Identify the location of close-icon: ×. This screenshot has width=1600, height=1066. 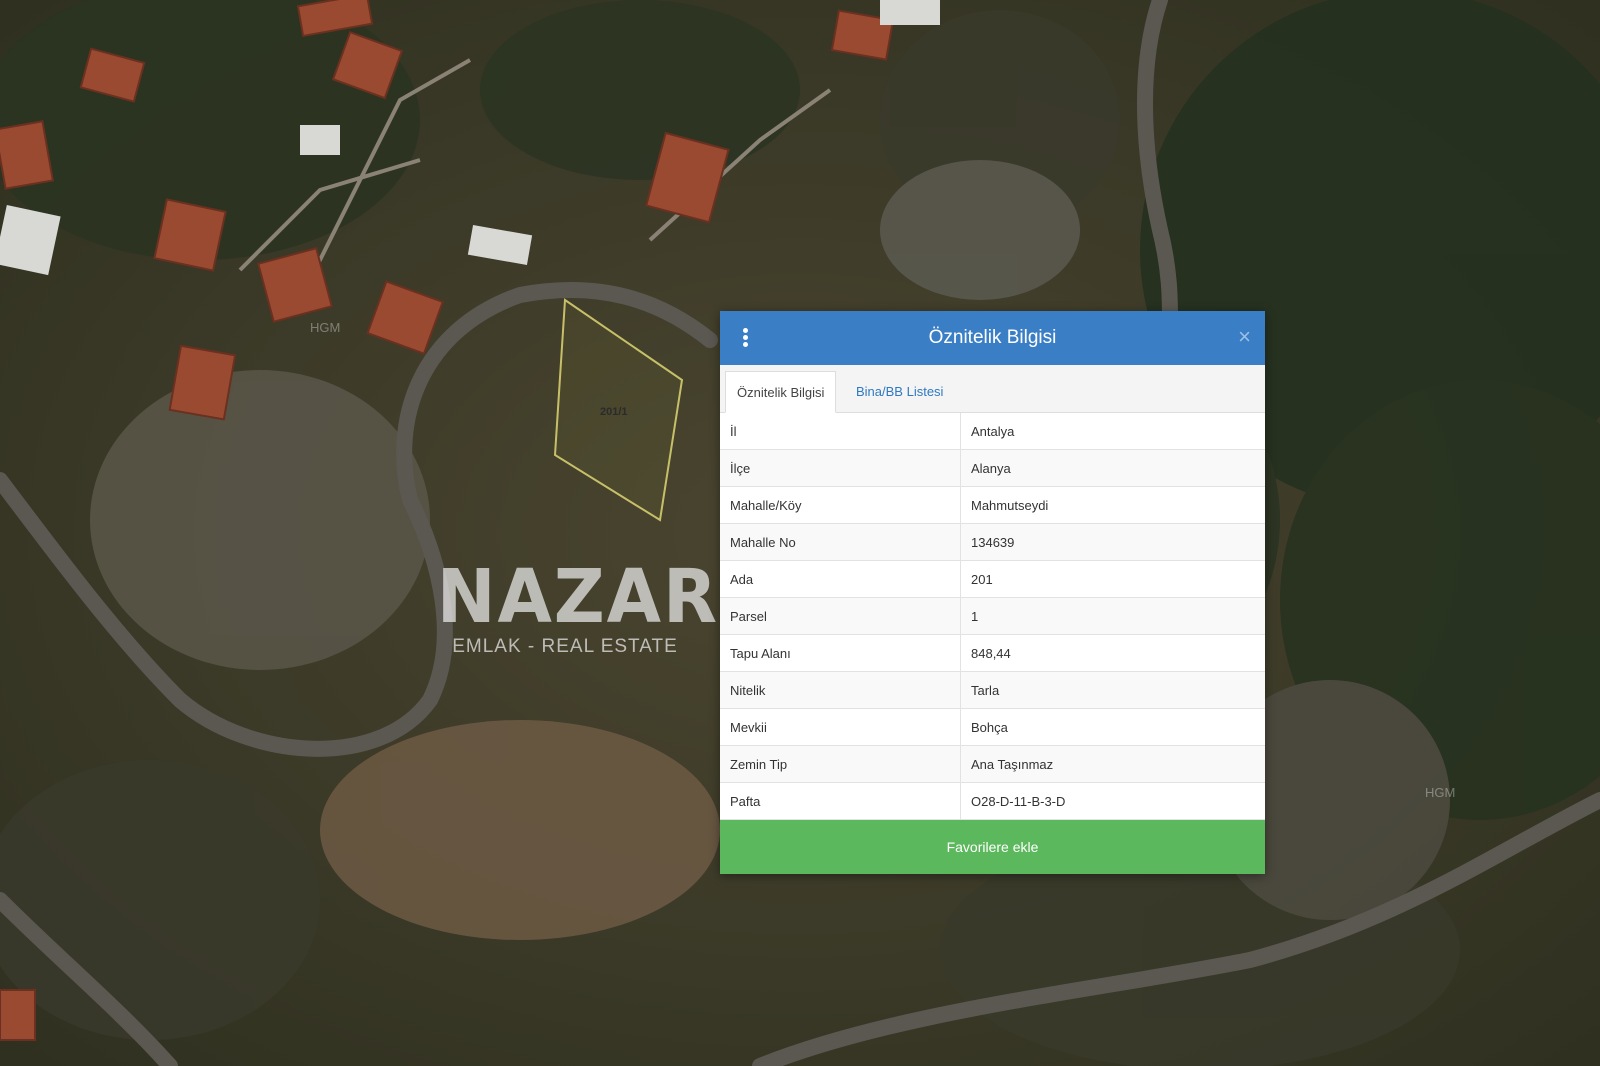
(1244, 337).